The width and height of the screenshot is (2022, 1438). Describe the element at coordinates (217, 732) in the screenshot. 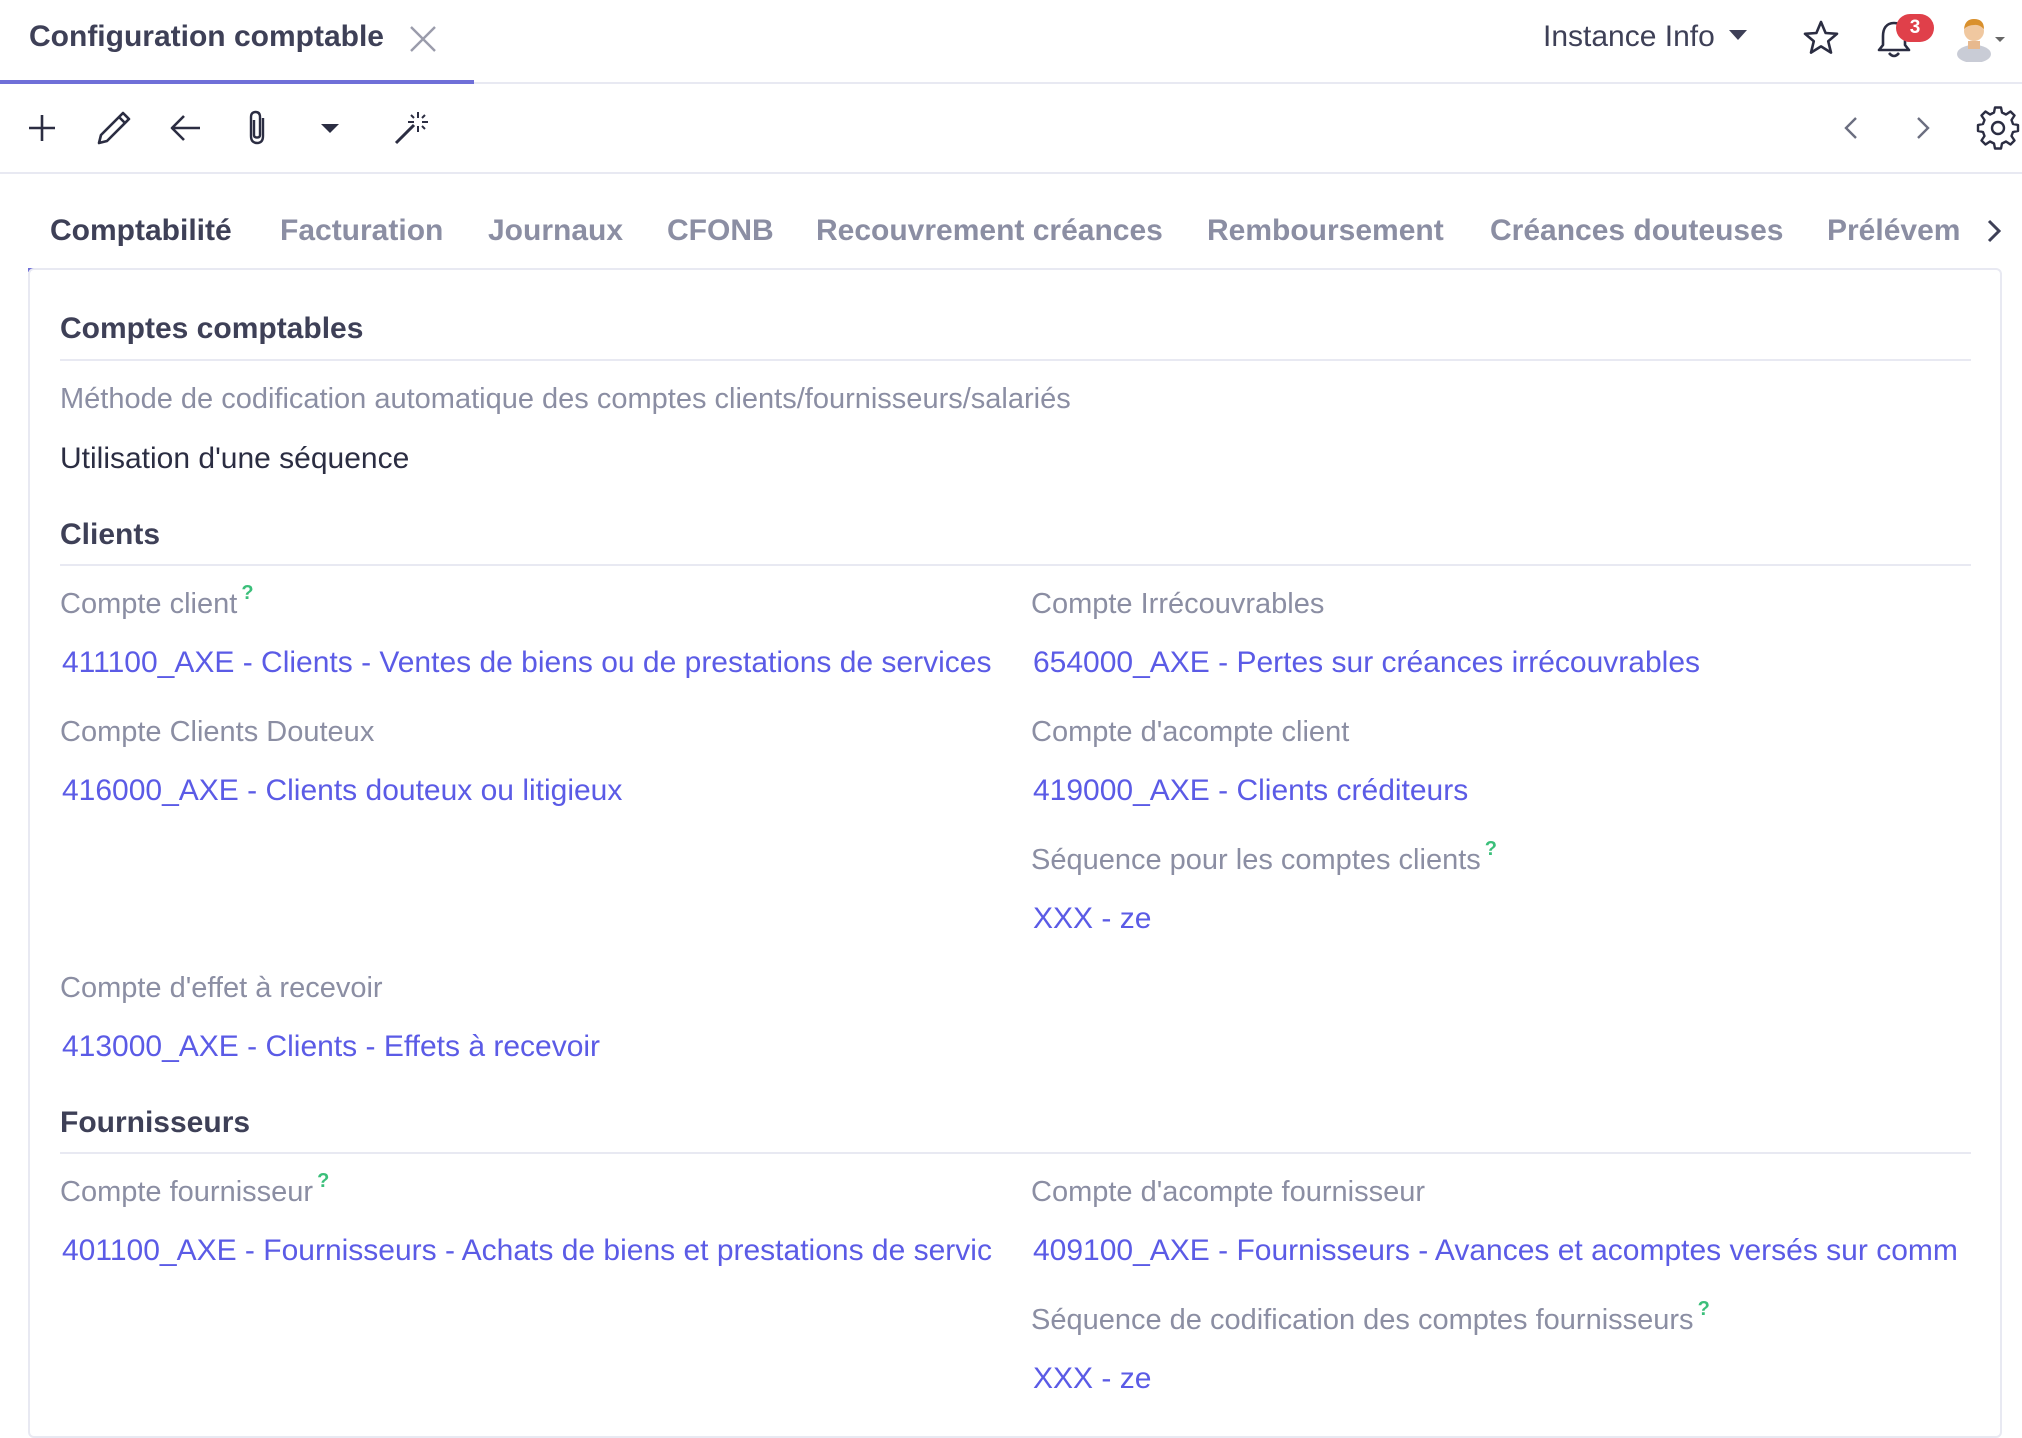

I see `doubtful-account-label: Compte Clients Douteux` at that location.